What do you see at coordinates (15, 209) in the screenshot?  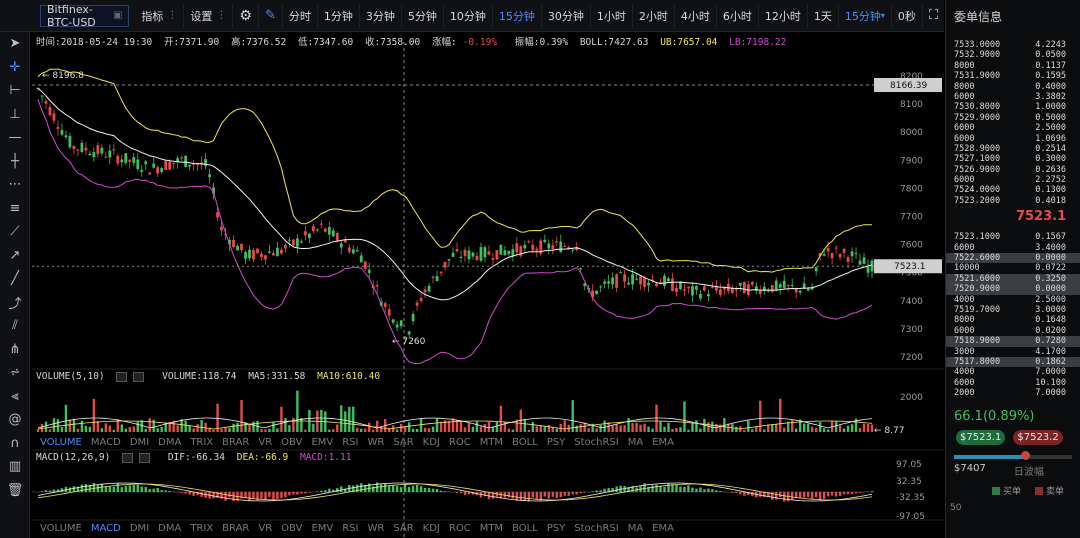 I see `parallel-tool: ≡` at bounding box center [15, 209].